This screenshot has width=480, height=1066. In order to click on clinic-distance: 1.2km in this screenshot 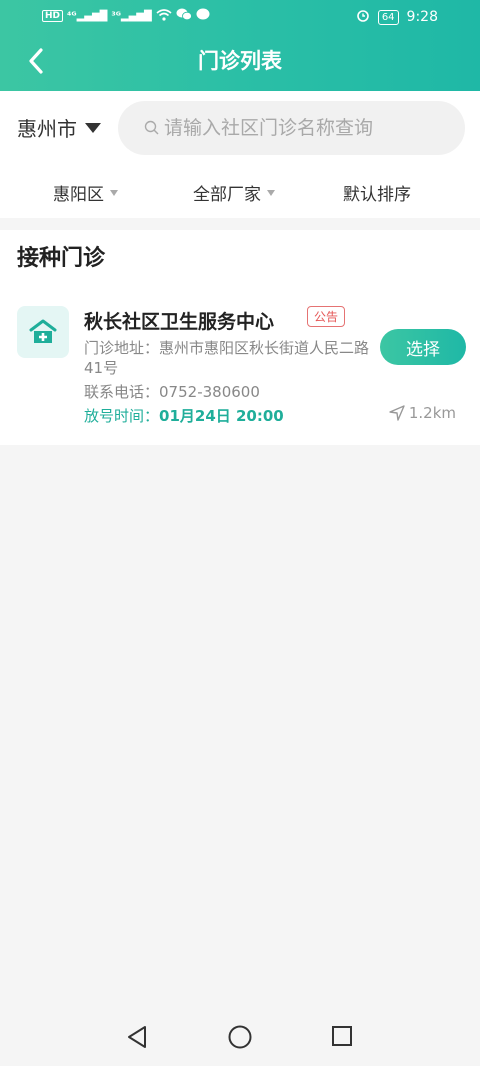, I will do `click(422, 413)`.